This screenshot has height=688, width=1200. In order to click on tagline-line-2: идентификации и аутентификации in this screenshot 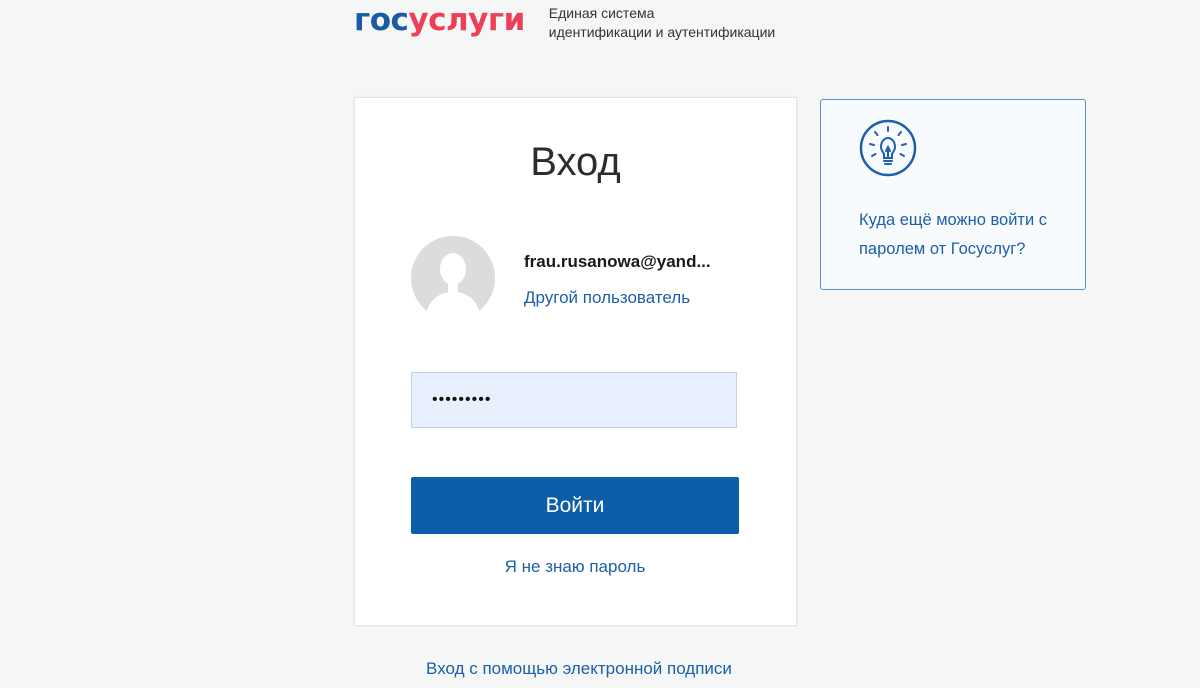, I will do `click(662, 32)`.